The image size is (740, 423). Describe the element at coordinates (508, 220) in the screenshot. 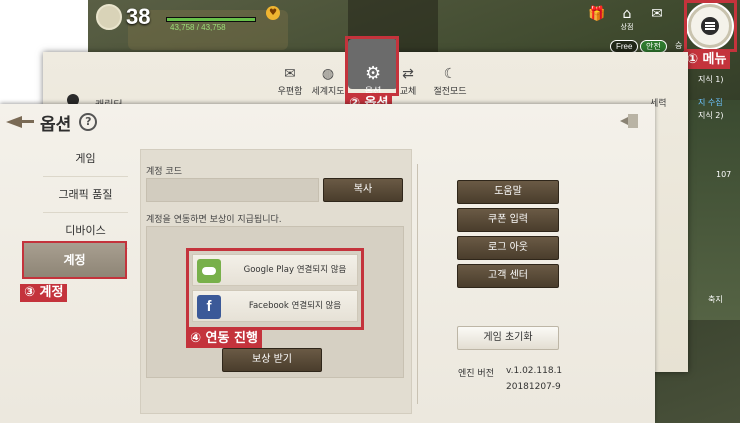

I see `coupon-button: 쿠폰 입력` at that location.